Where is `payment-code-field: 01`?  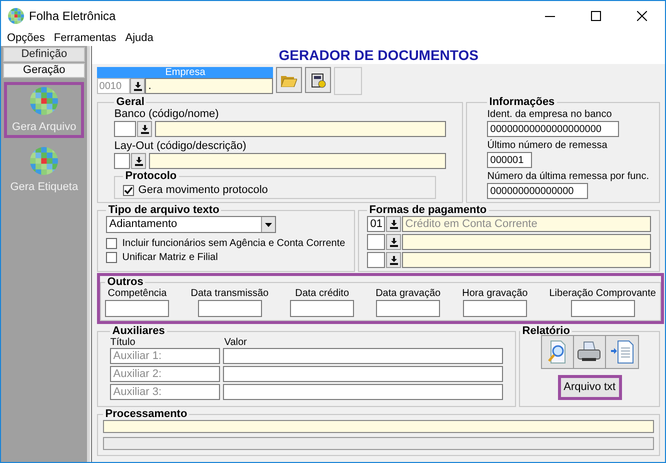
payment-code-field: 01 is located at coordinates (376, 224).